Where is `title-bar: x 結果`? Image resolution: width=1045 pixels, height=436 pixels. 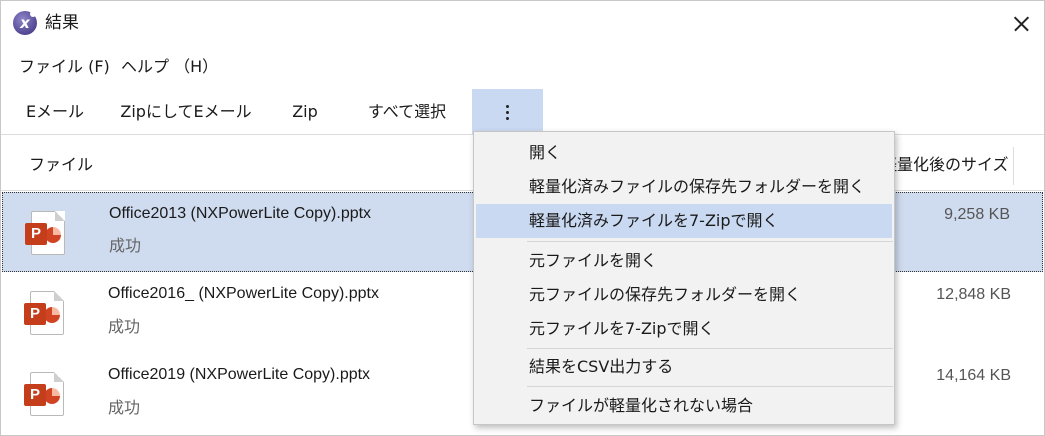 title-bar: x 結果 is located at coordinates (522, 24).